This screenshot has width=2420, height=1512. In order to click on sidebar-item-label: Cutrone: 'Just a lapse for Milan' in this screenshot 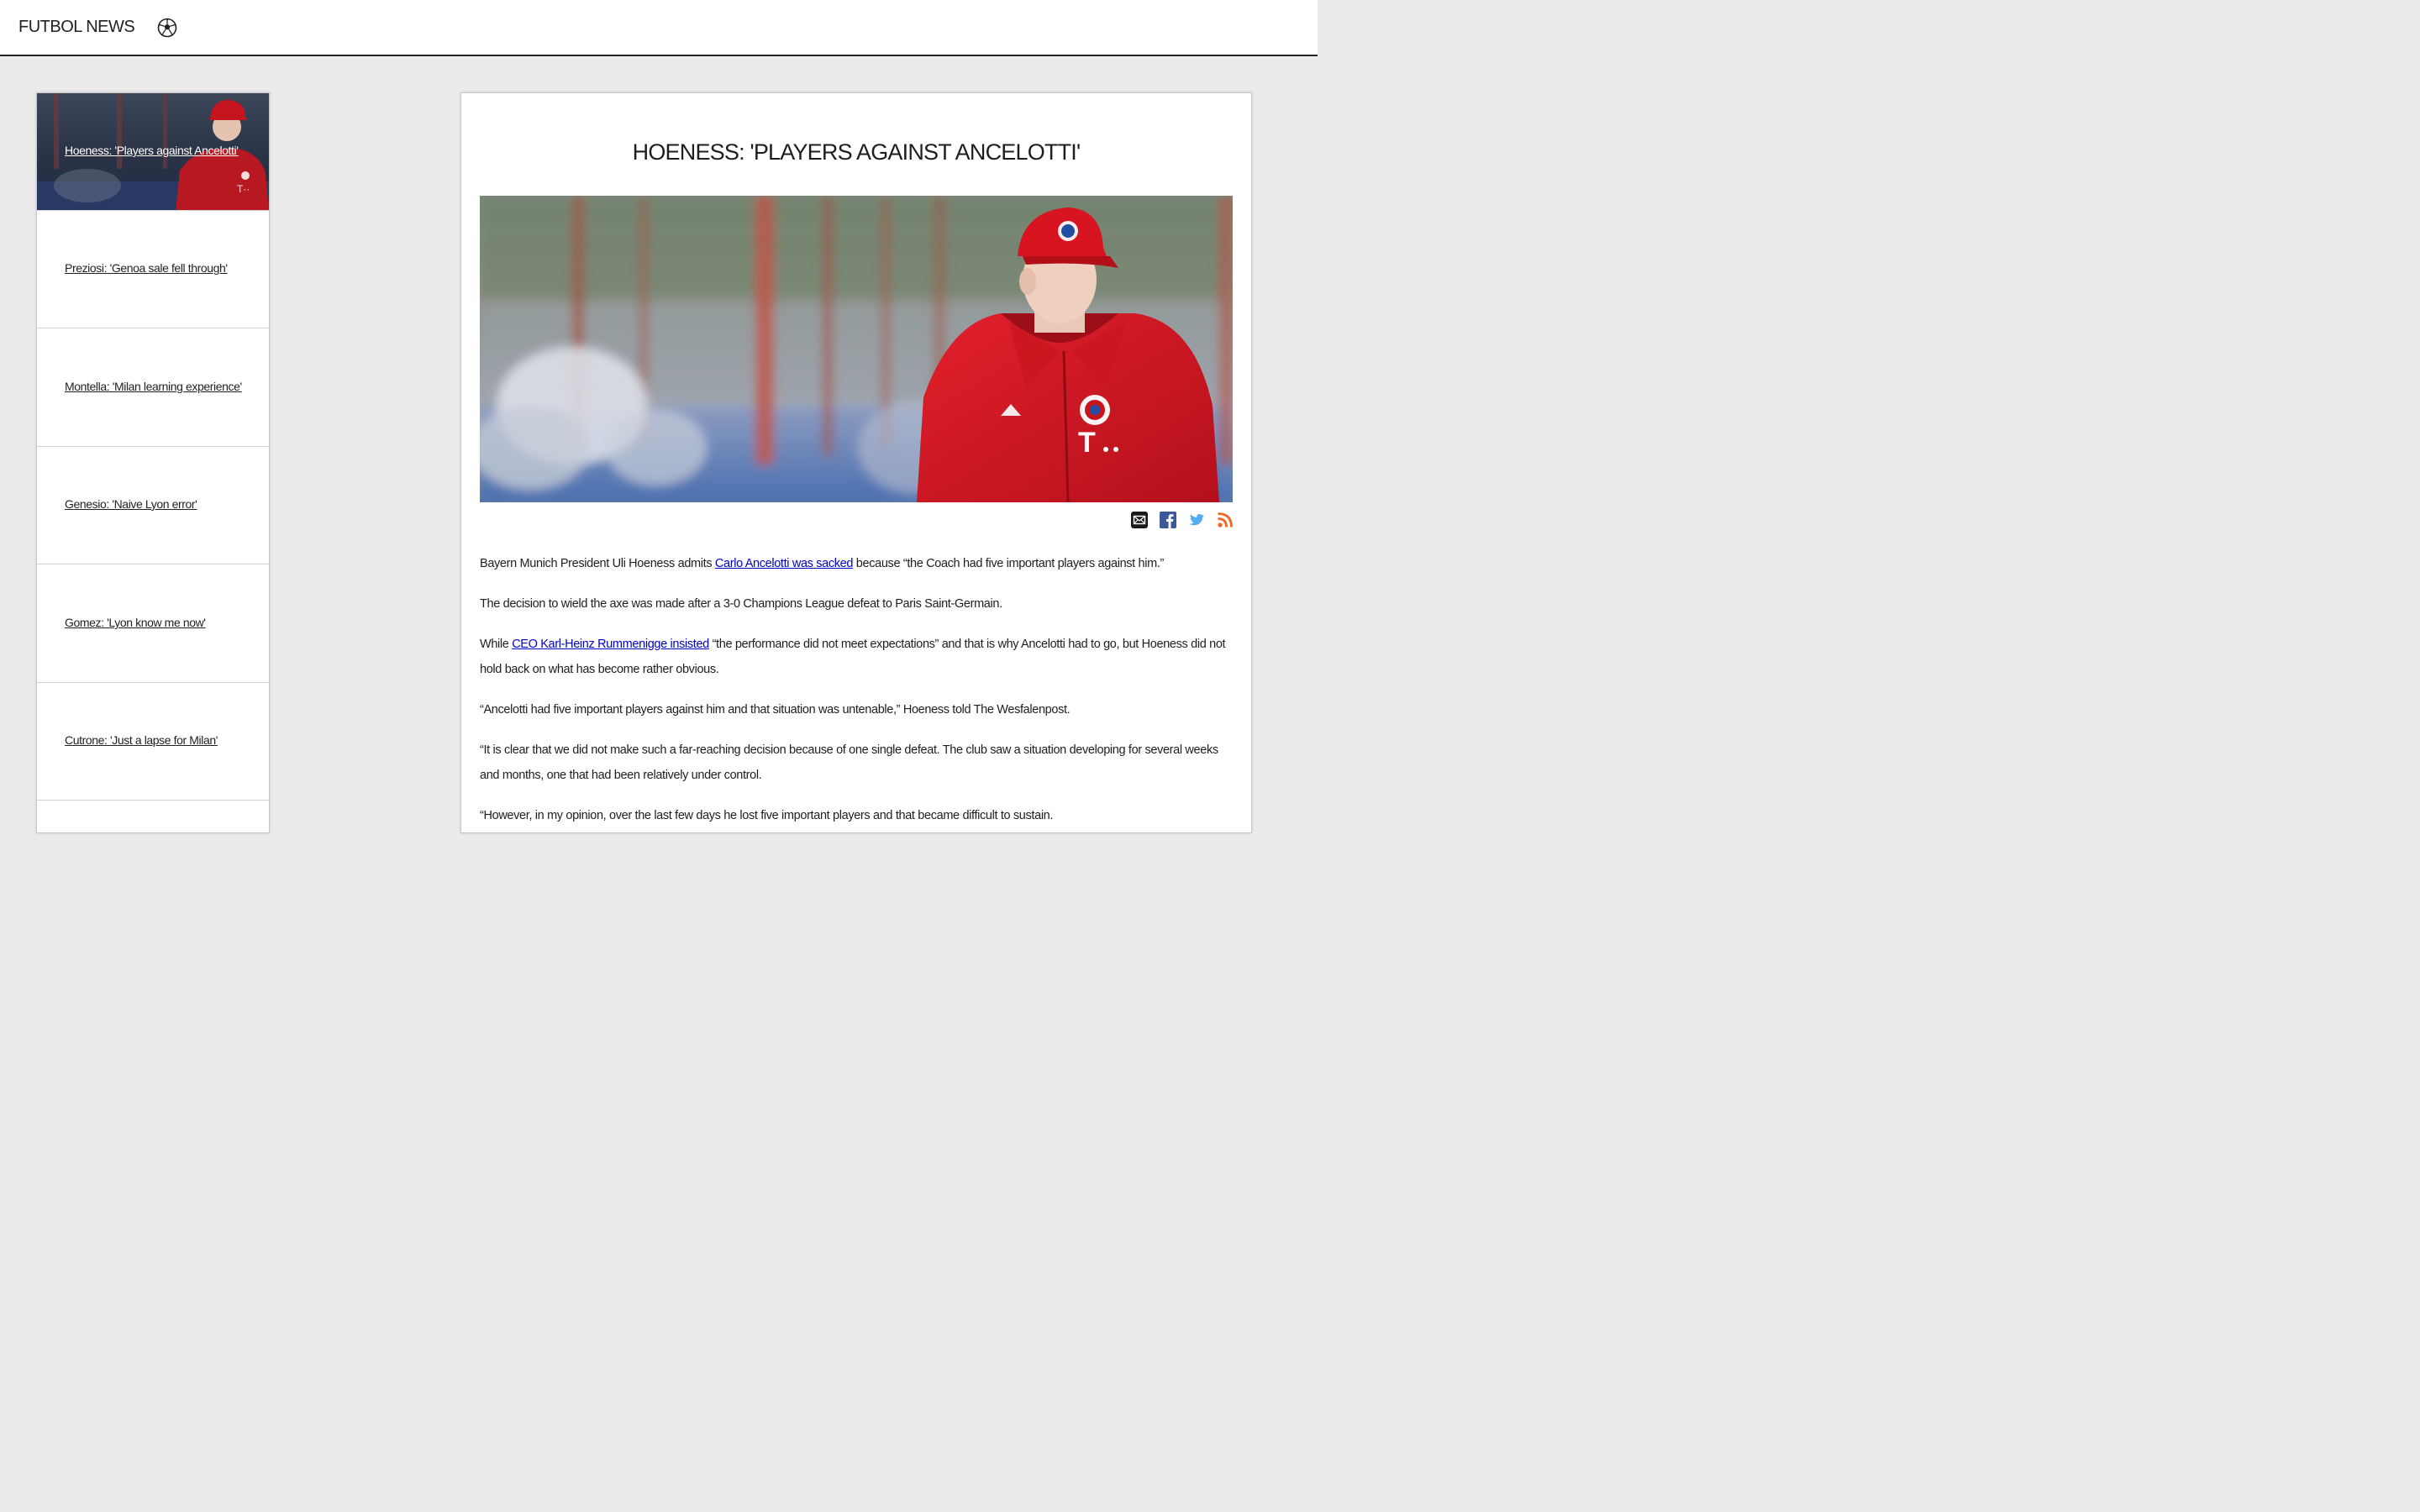, I will do `click(142, 740)`.